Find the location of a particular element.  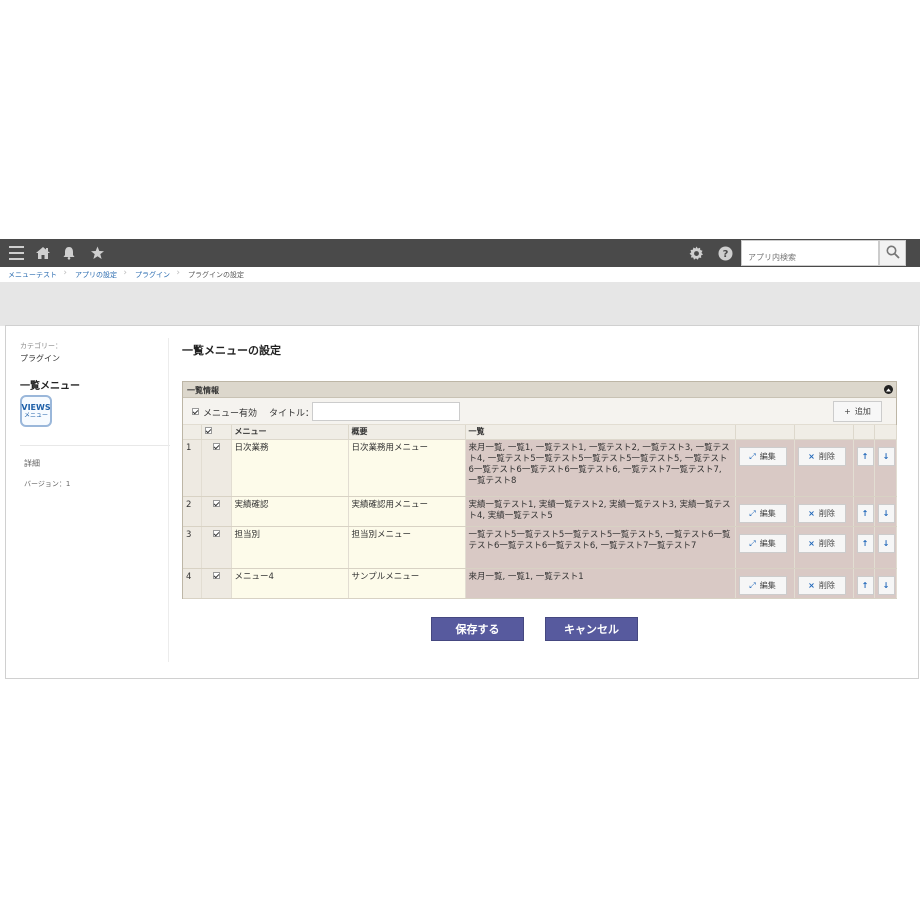

check-column-header is located at coordinates (216, 432).